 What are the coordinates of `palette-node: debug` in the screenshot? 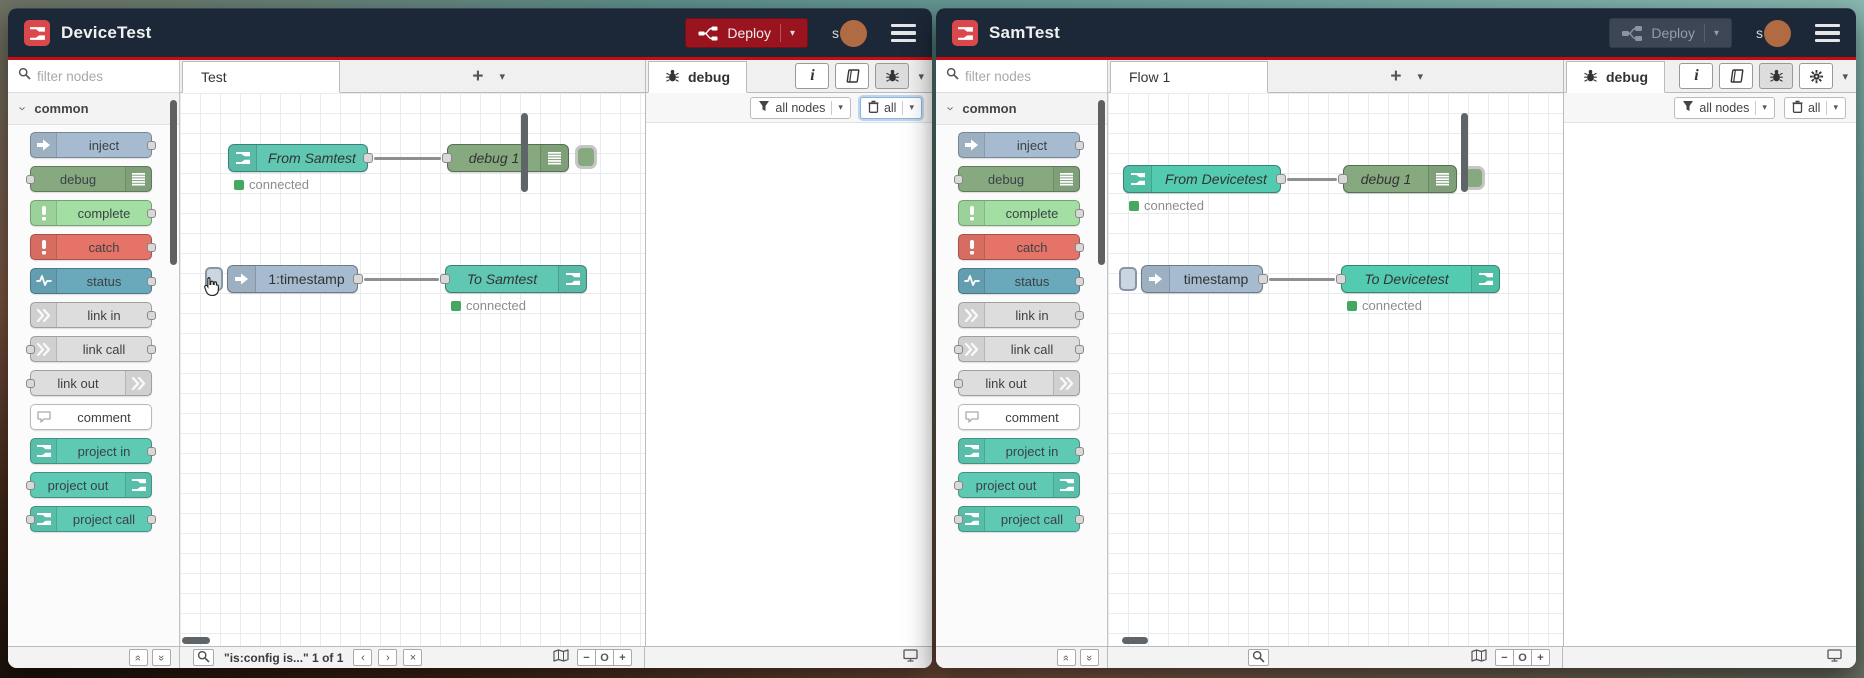 It's located at (89, 179).